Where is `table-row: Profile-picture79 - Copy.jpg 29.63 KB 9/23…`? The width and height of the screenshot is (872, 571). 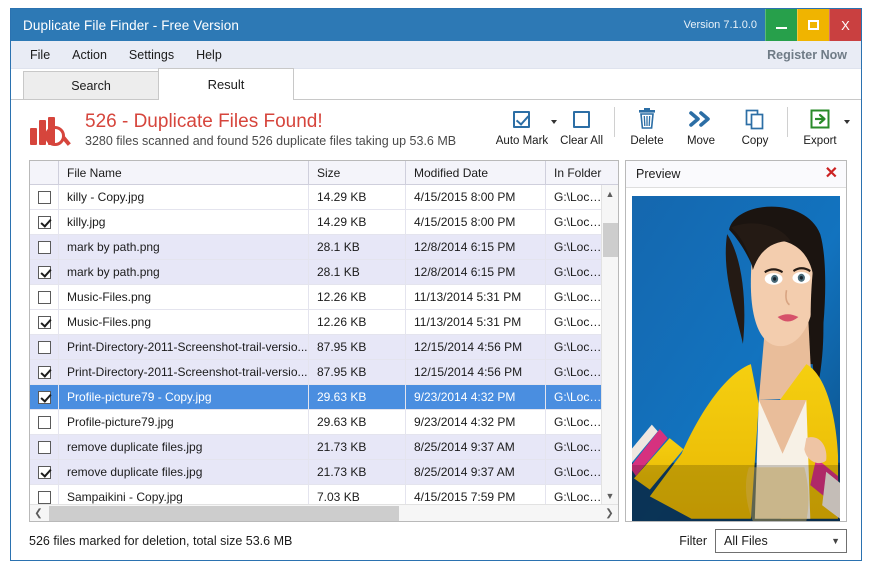
table-row: Profile-picture79 - Copy.jpg 29.63 KB 9/23… is located at coordinates (324, 397).